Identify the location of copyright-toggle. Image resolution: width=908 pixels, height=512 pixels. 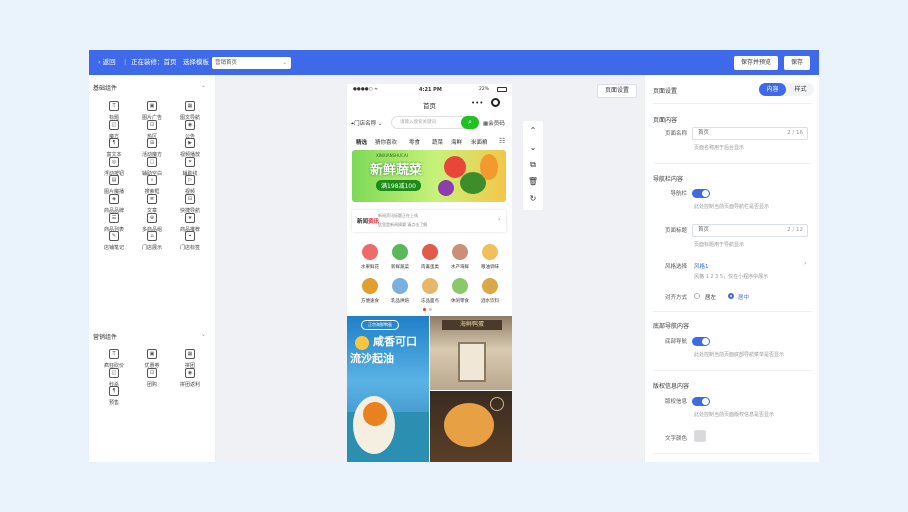
(701, 401).